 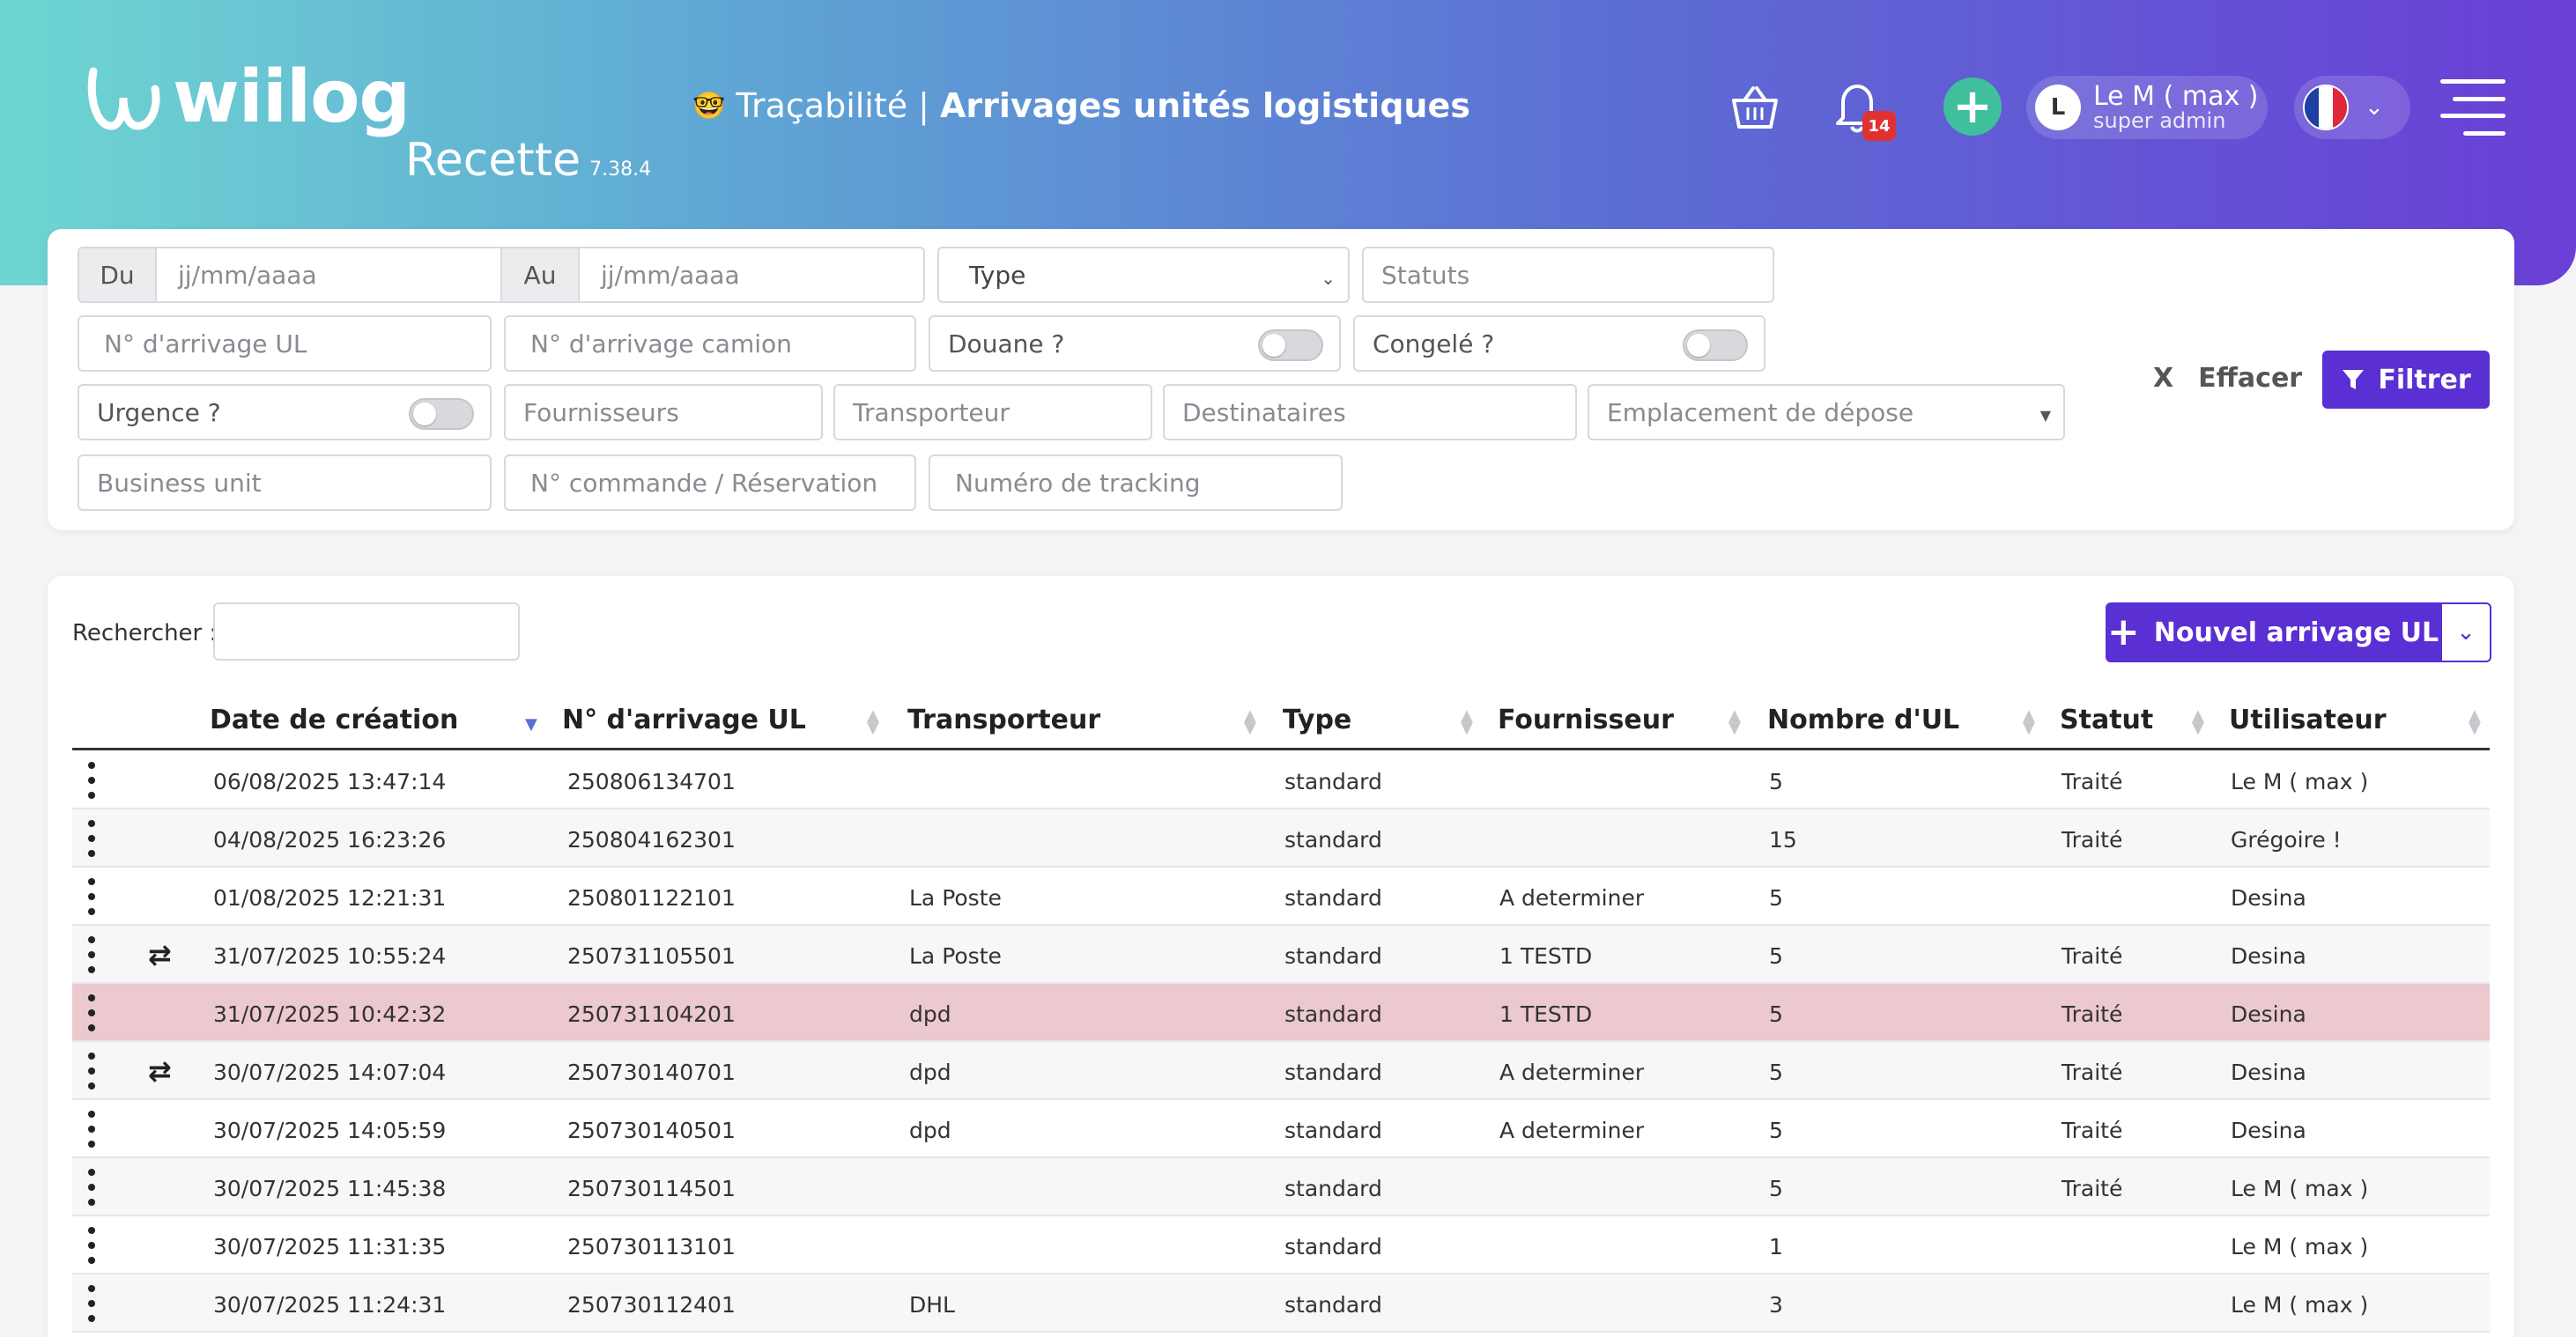 I want to click on urgency-toggle, so click(x=442, y=414).